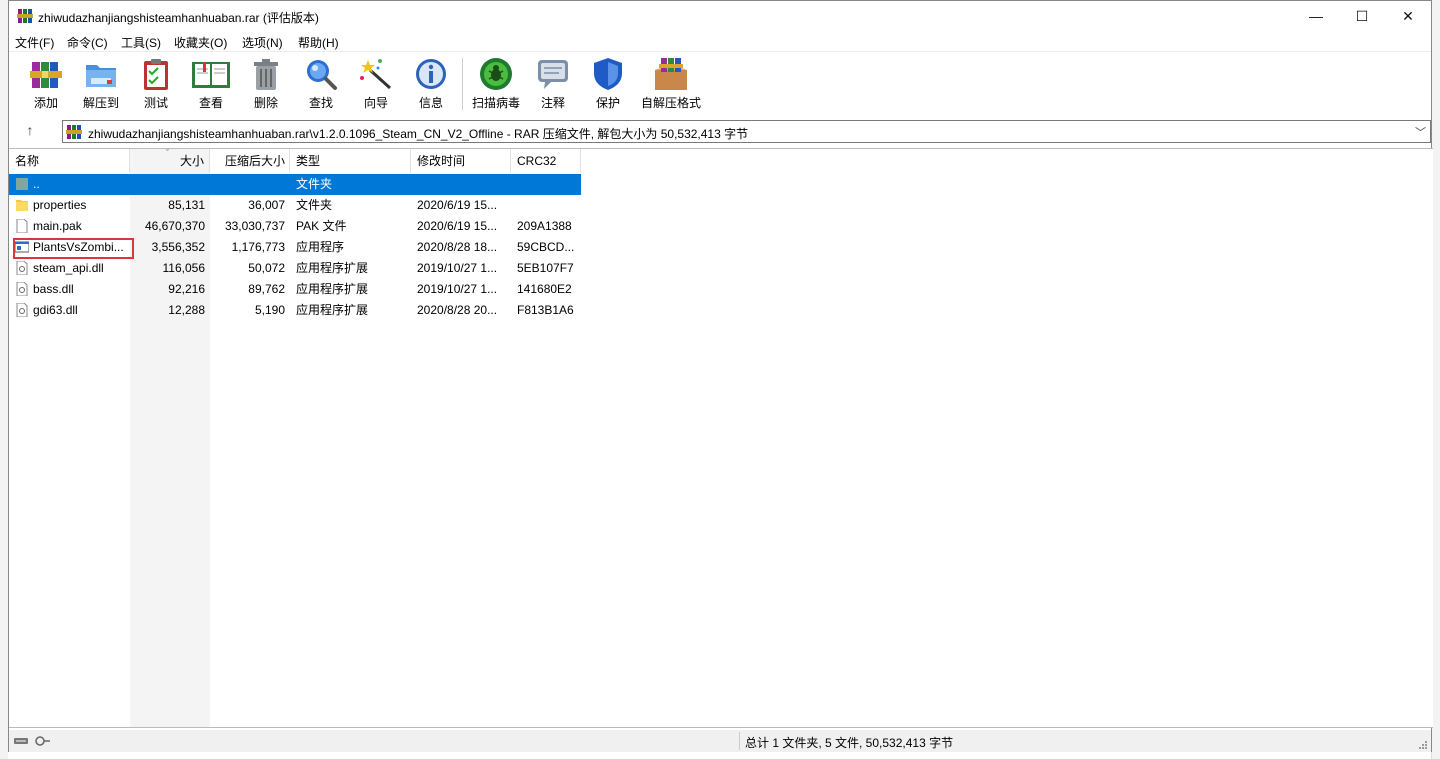 The image size is (1440, 759). I want to click on find-button: 查找, so click(321, 85).